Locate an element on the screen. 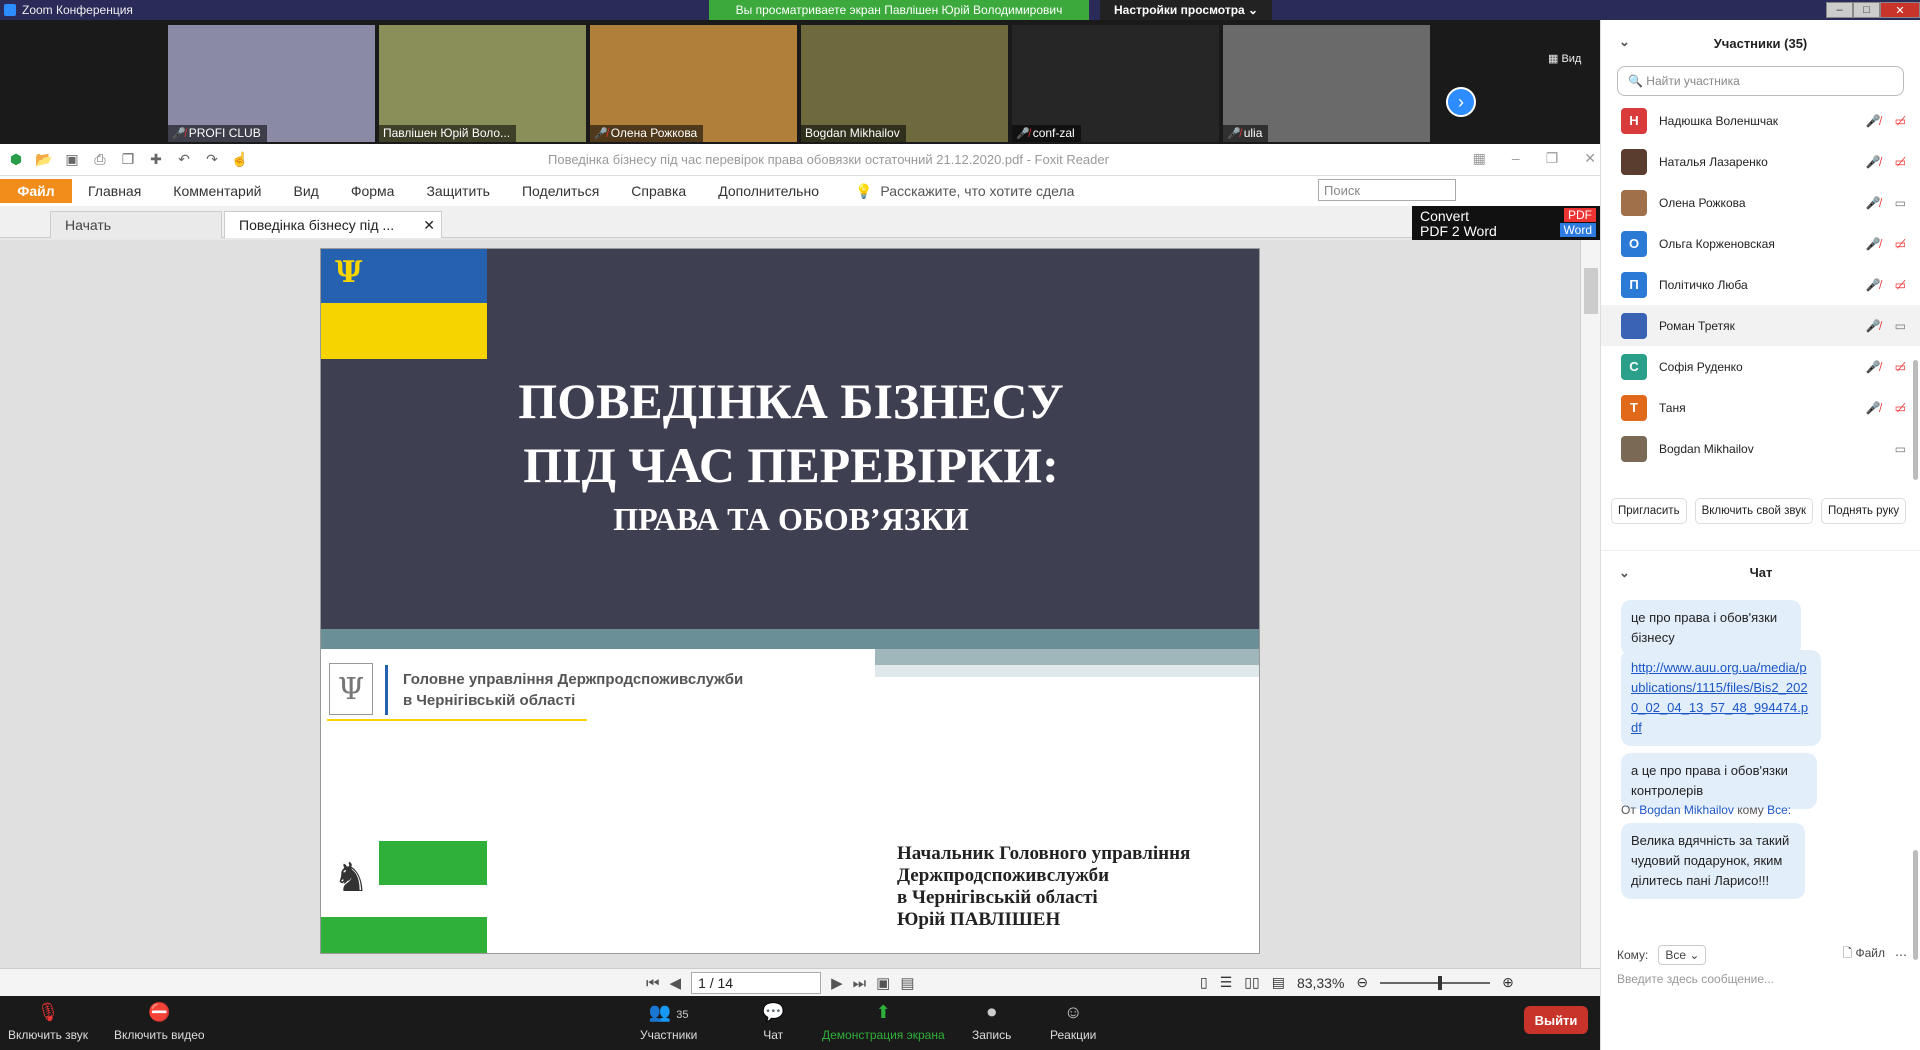 The image size is (1920, 1050). participant-search-input: 🔍 Найти участника is located at coordinates (1760, 81).